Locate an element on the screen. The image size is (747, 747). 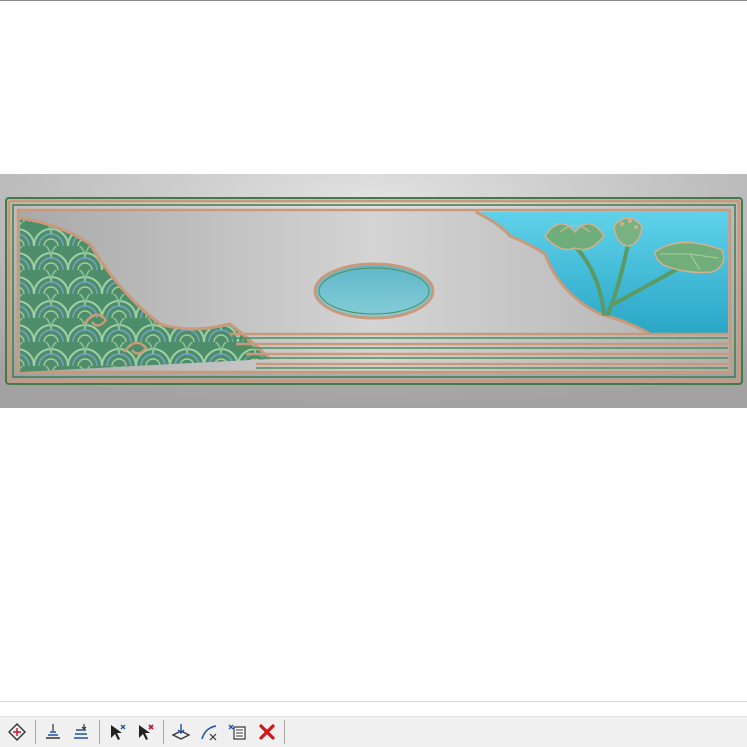
delete-button is located at coordinates (267, 732).